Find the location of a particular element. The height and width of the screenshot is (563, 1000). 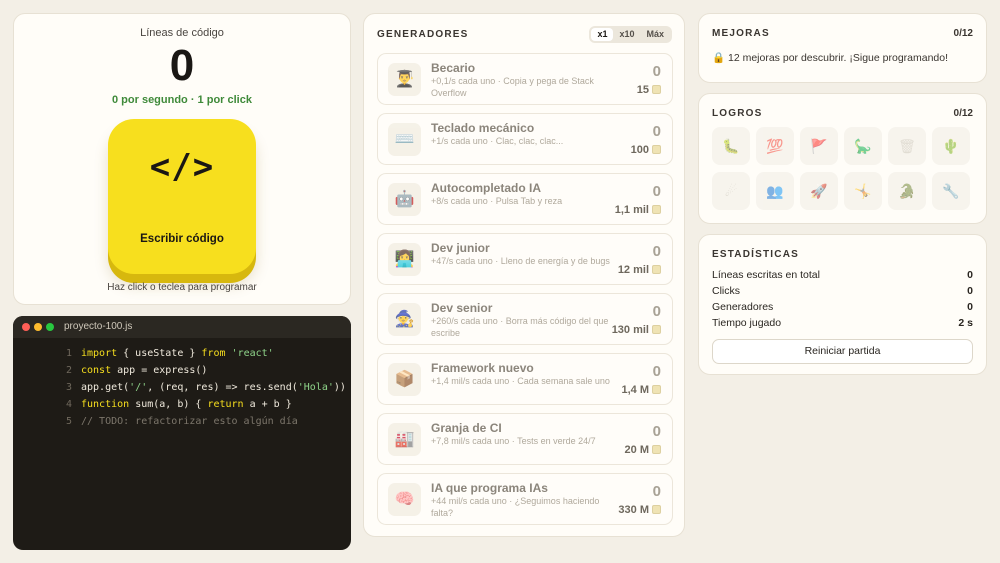

line-number: 2 is located at coordinates (68, 370).